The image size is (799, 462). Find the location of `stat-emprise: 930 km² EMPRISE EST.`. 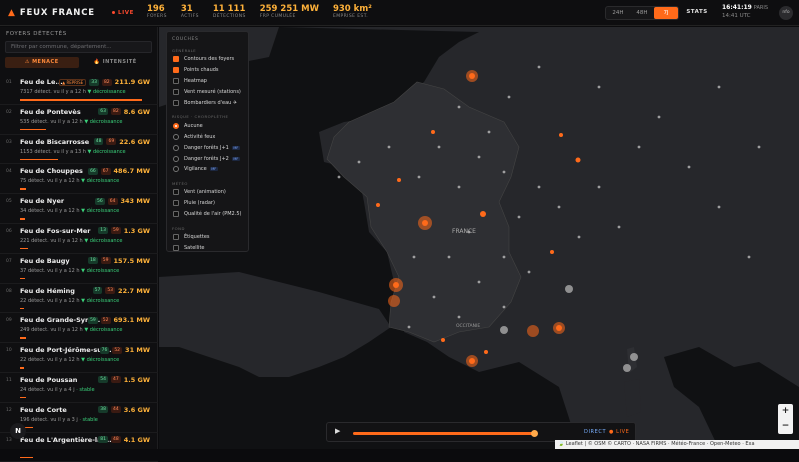

stat-emprise: 930 km² EMPRISE EST. is located at coordinates (352, 12).